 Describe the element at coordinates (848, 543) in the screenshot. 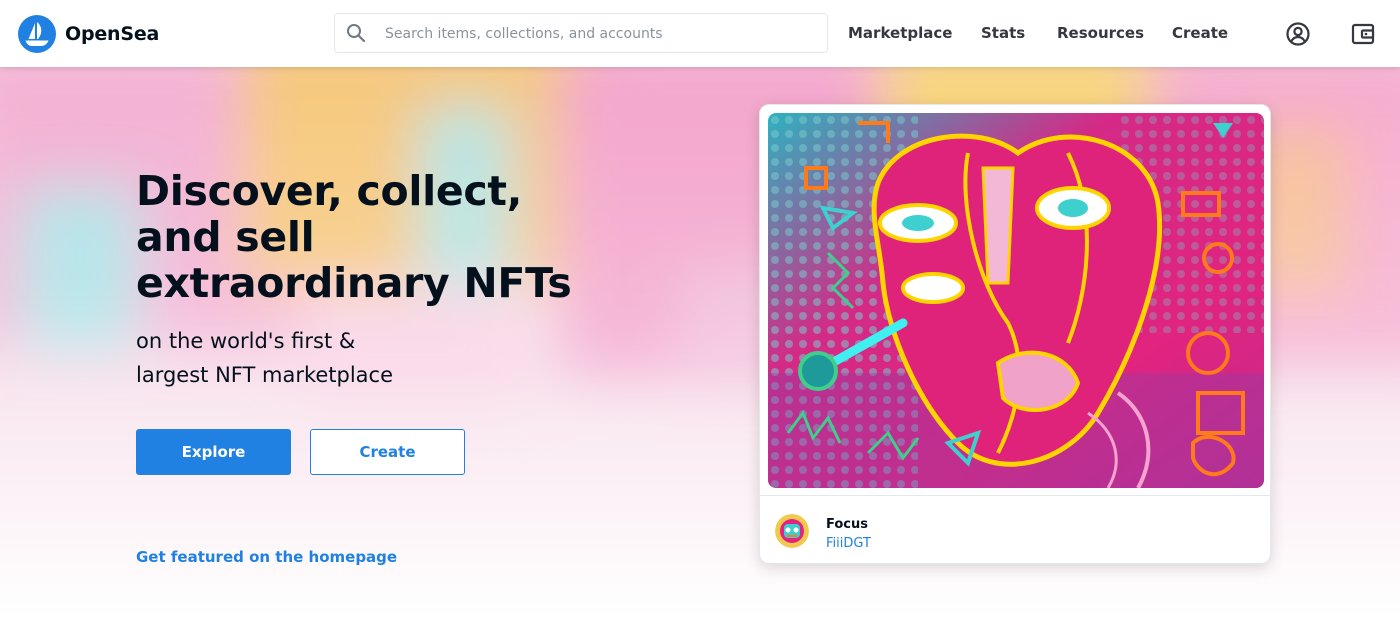

I see `nft-creator-link: FiiiDGT` at that location.